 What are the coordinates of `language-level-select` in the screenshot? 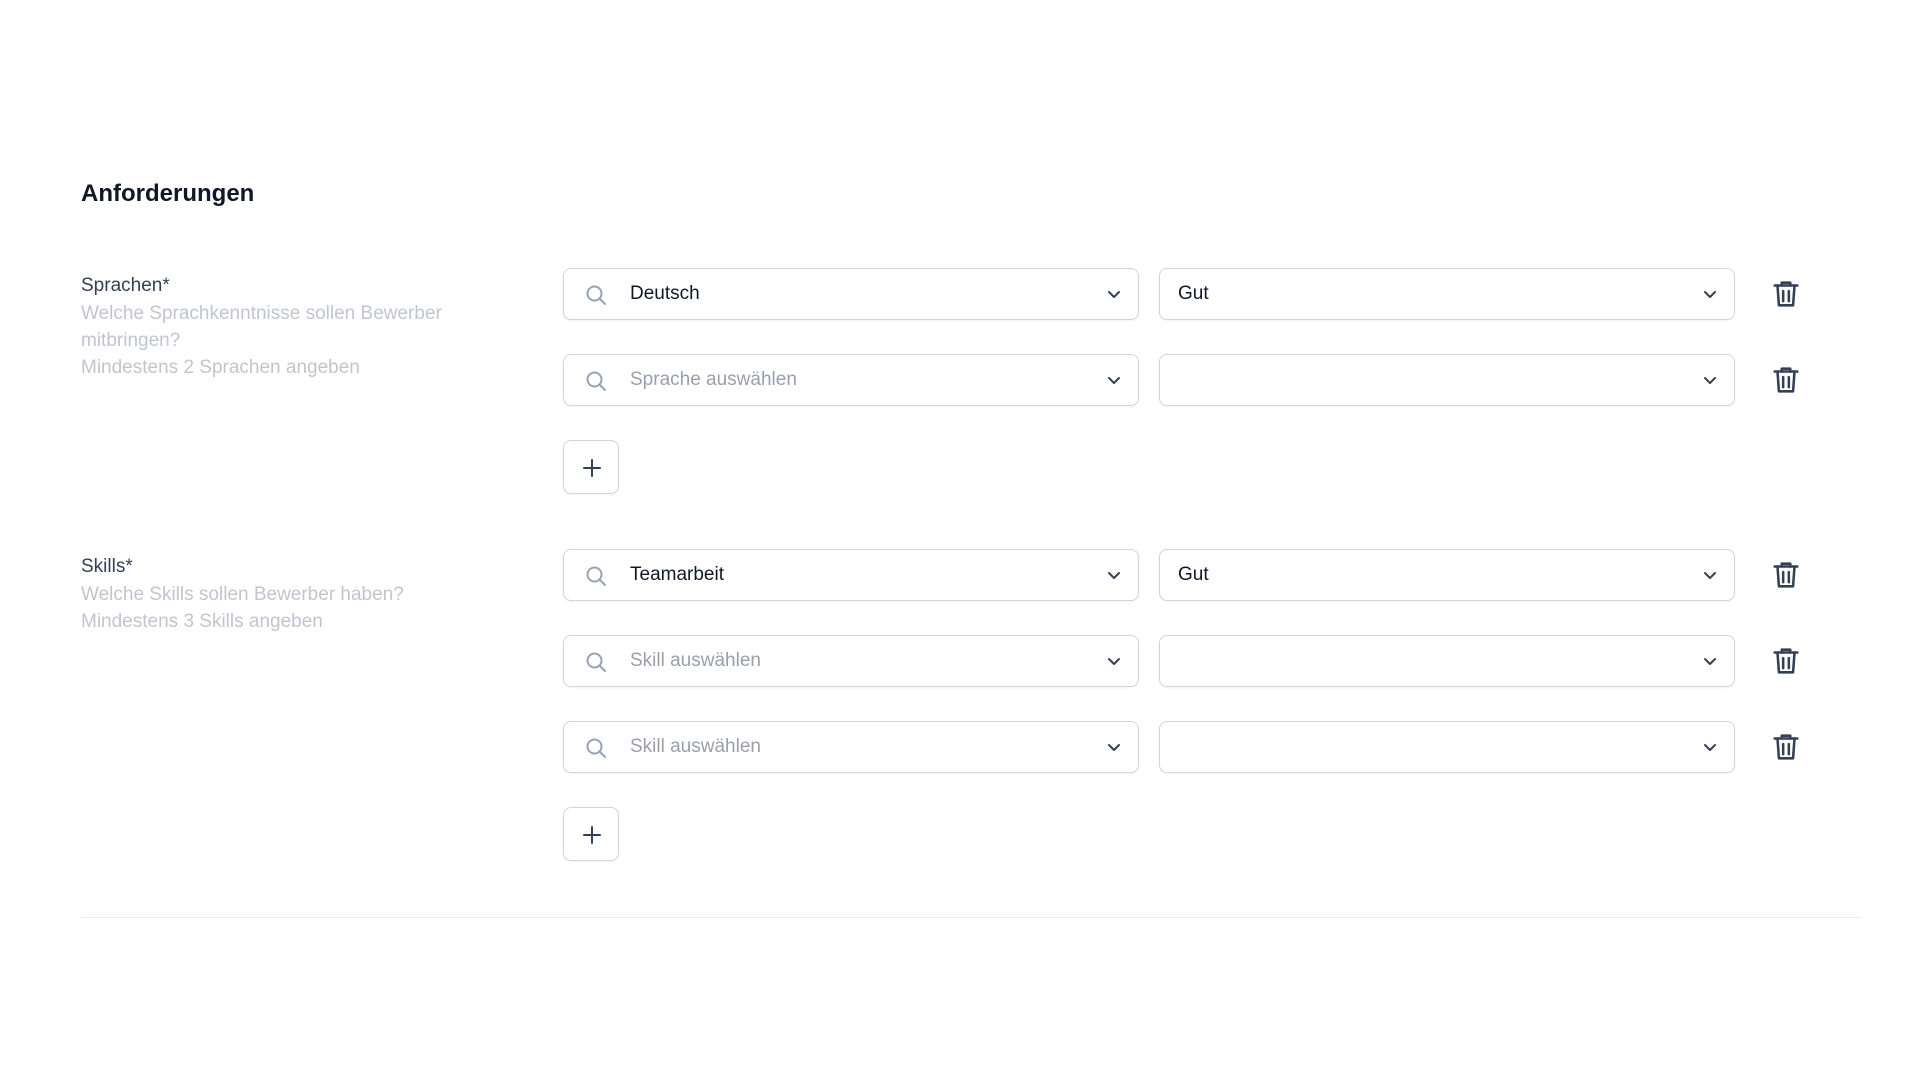 It's located at (1447, 380).